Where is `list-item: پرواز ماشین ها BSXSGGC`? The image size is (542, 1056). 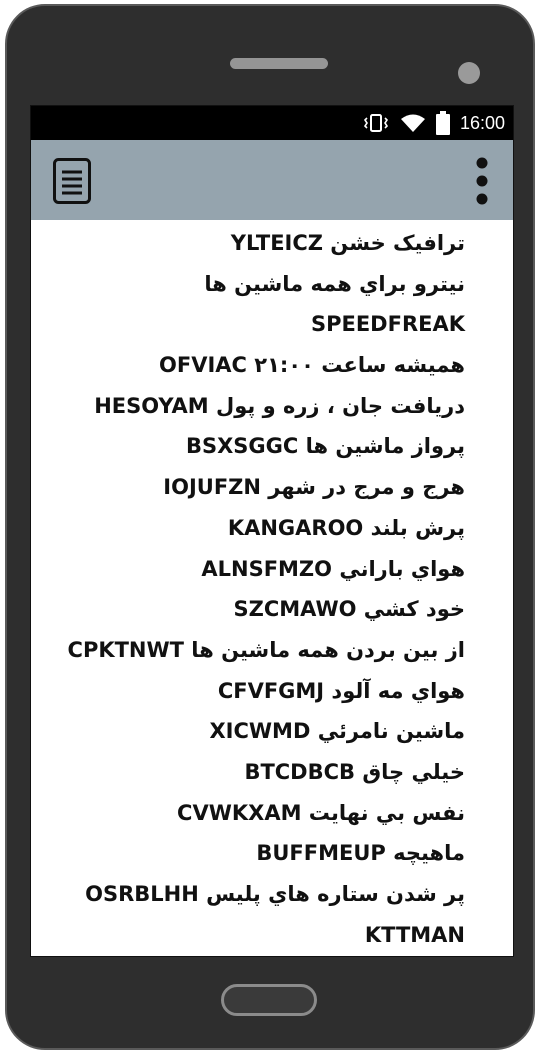
list-item: پرواز ماشین ها BSXSGGC is located at coordinates (325, 446).